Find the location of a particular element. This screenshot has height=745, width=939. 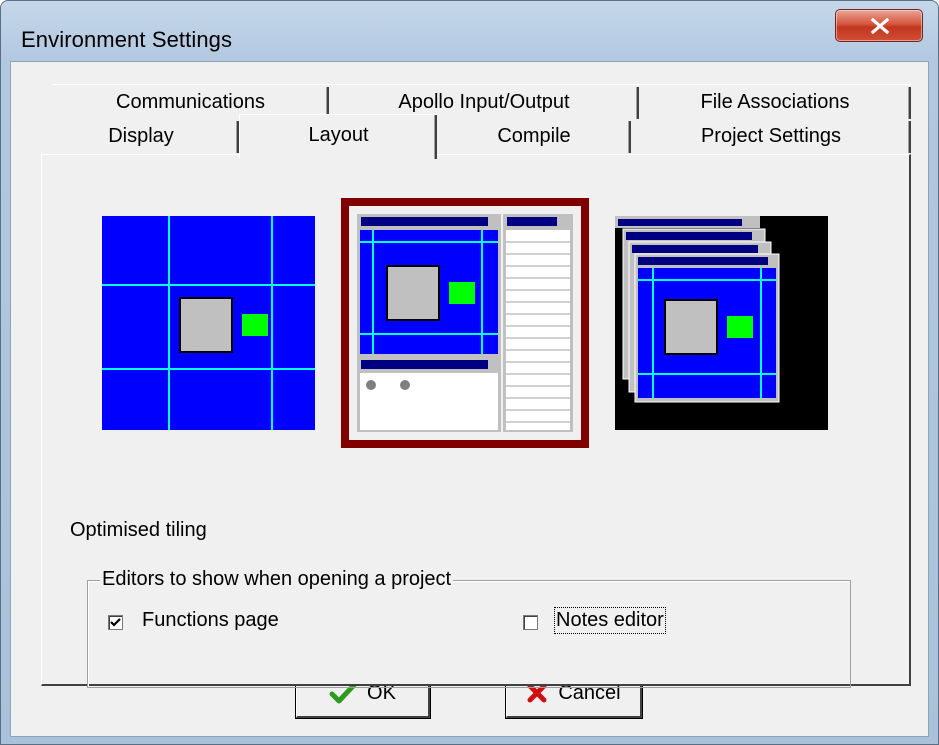

split-layout-option is located at coordinates (465, 325).